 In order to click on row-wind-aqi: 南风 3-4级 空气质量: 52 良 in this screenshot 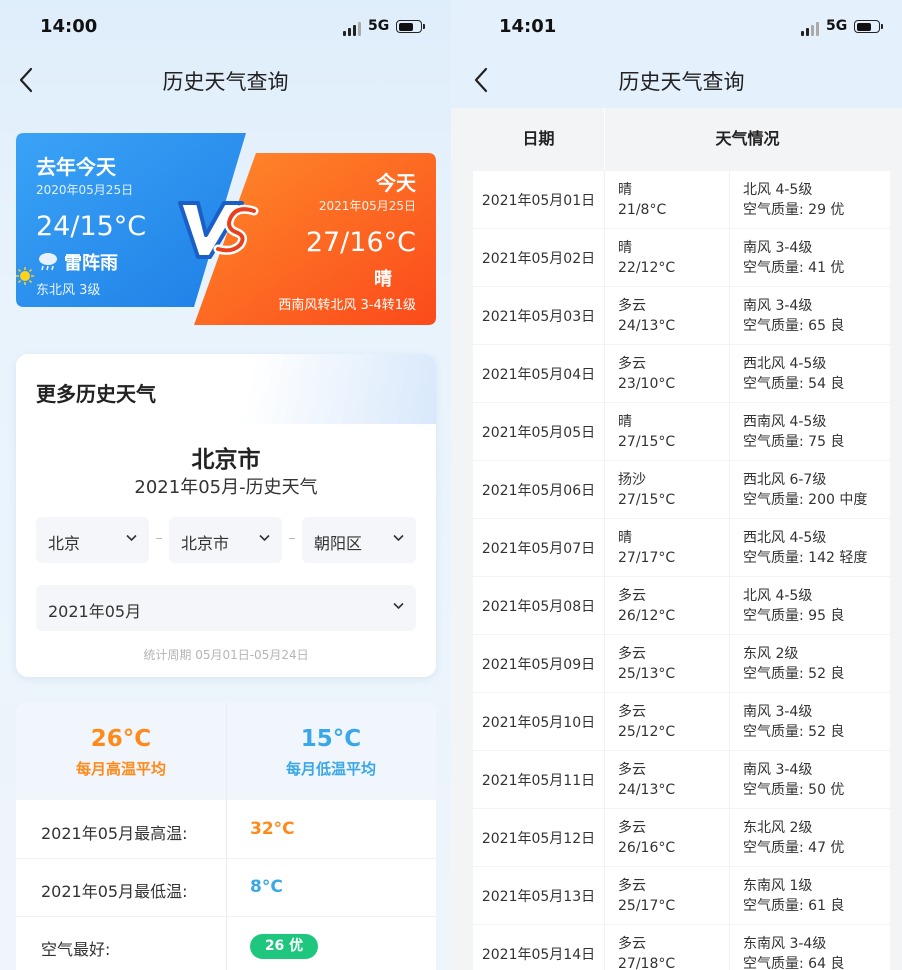, I will do `click(794, 722)`.